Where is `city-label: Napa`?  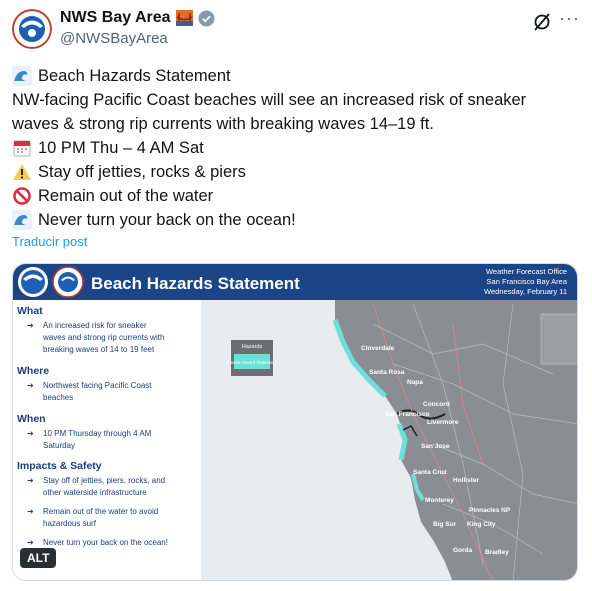
city-label: Napa is located at coordinates (415, 382).